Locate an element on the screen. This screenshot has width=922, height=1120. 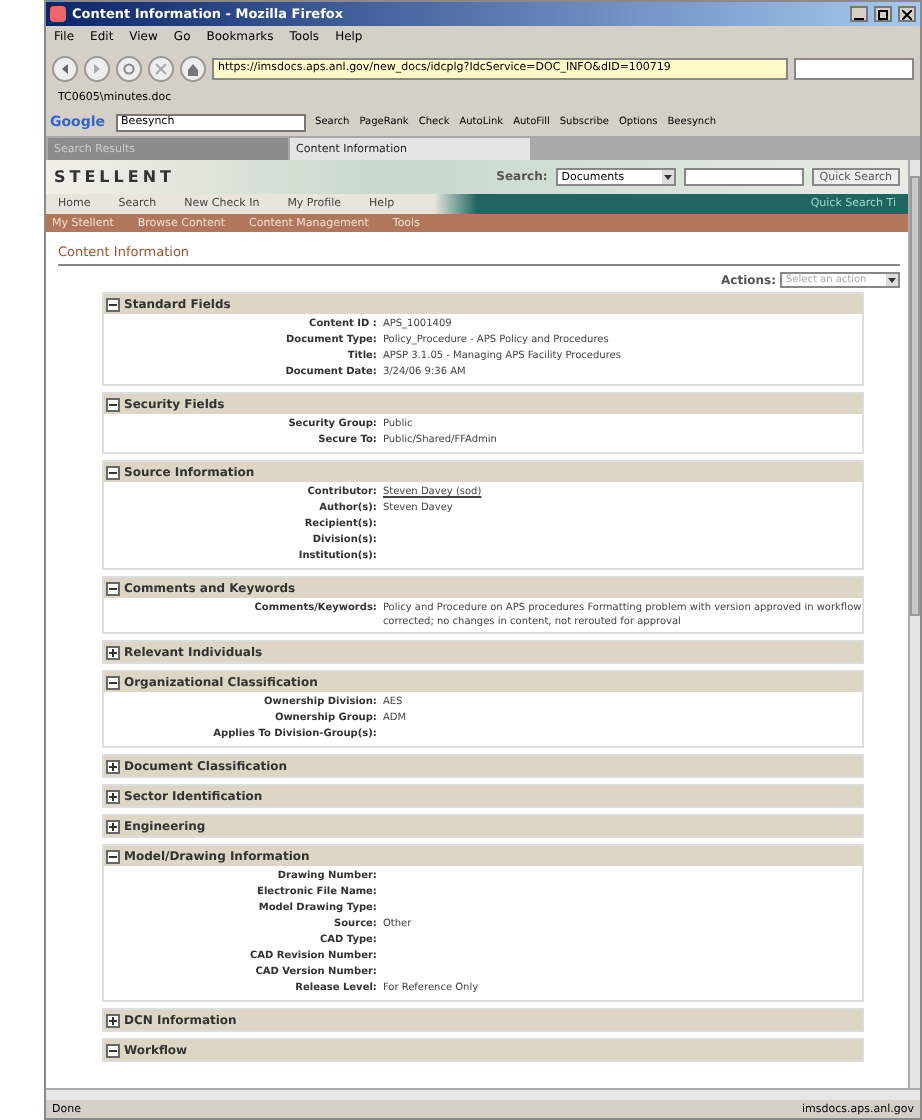
close-icon is located at coordinates (907, 14).